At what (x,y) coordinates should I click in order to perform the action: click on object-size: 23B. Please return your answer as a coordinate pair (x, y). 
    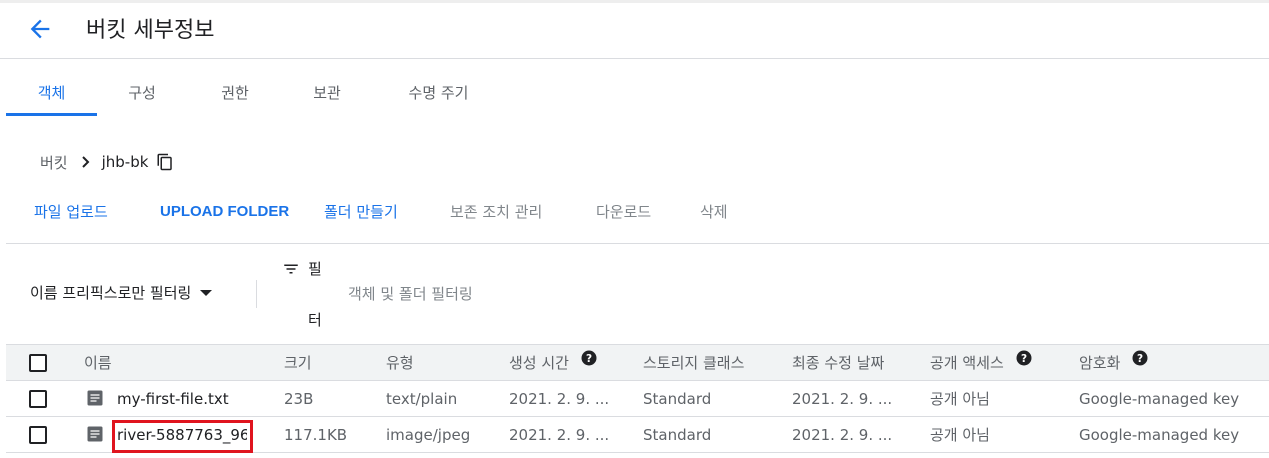
    Looking at the image, I should click on (299, 399).